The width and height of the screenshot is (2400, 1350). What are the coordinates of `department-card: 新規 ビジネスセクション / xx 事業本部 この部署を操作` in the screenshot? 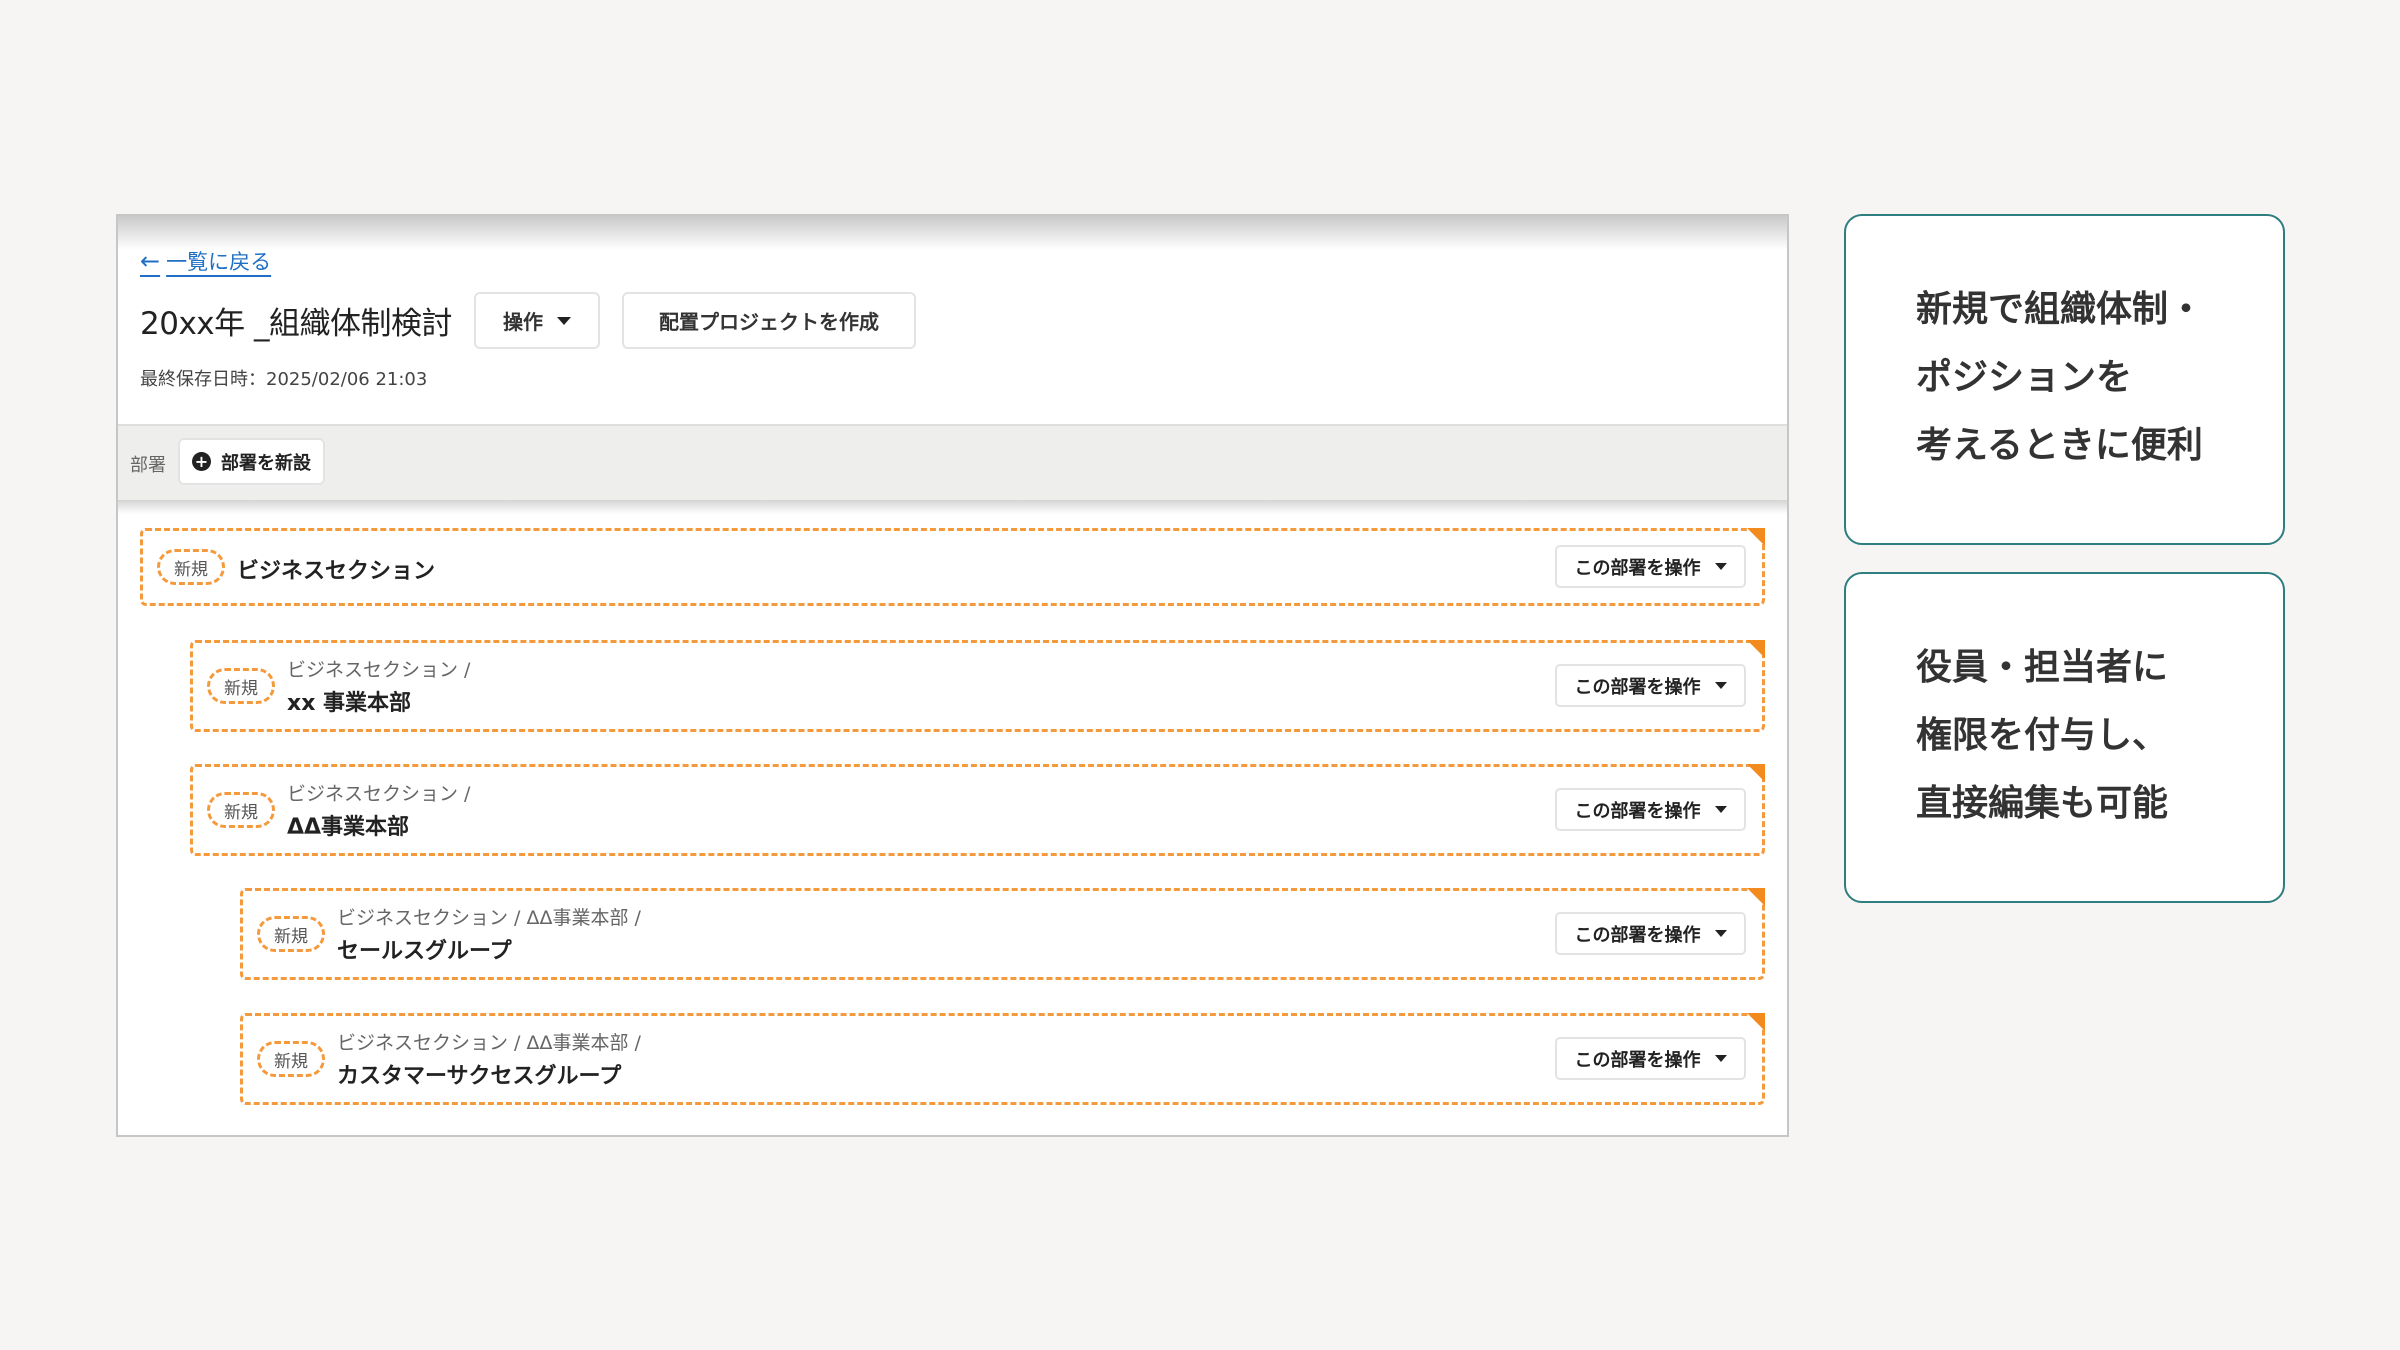 It's located at (977, 686).